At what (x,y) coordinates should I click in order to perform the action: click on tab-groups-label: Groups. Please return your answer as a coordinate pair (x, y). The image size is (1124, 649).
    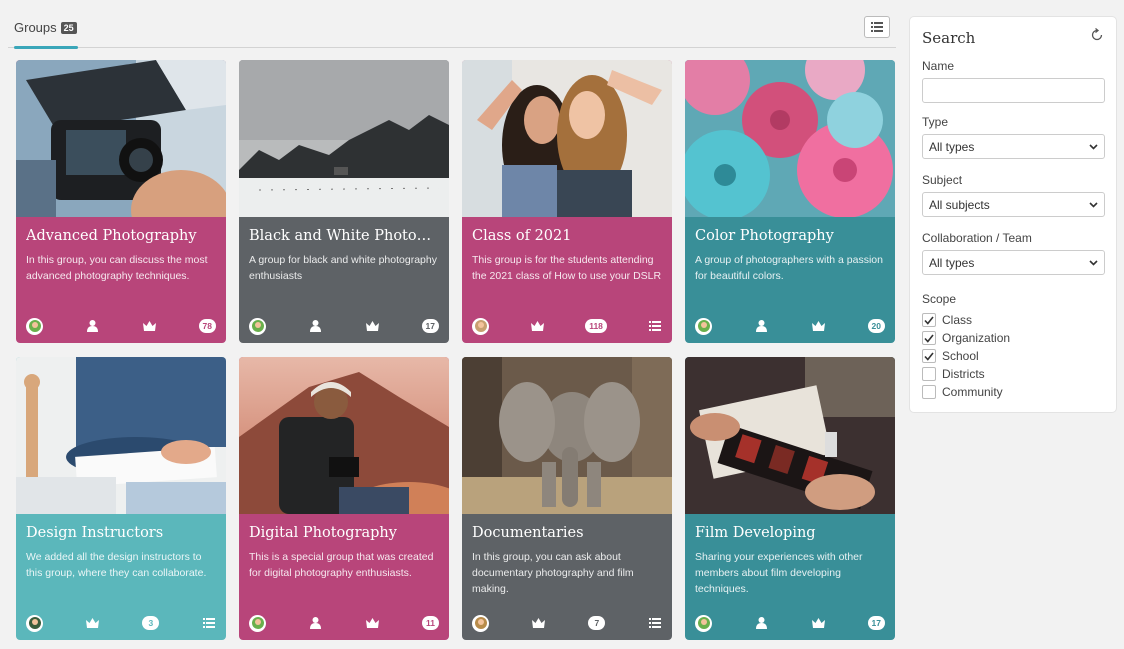
    Looking at the image, I should click on (35, 27).